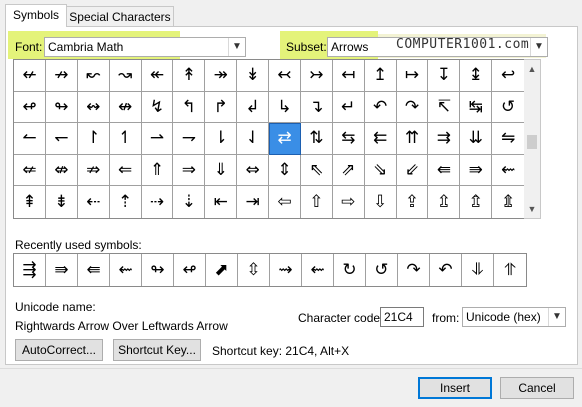  What do you see at coordinates (61, 139) in the screenshot?
I see `symbol-cell: ↽` at bounding box center [61, 139].